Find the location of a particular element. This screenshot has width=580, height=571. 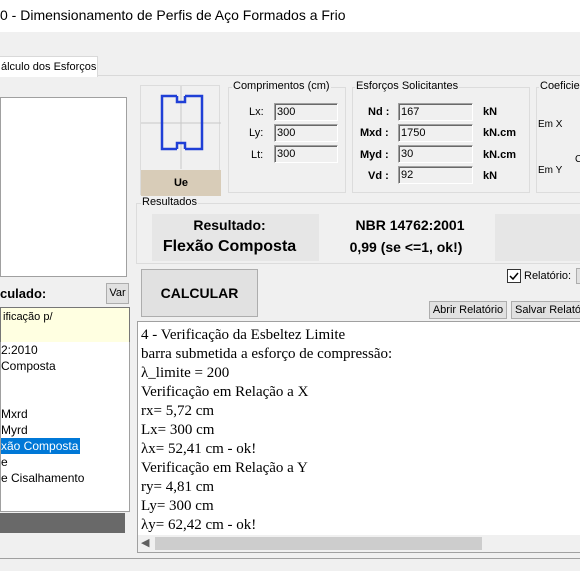

esforcos-title: Esforços Solicitantes is located at coordinates (407, 86).